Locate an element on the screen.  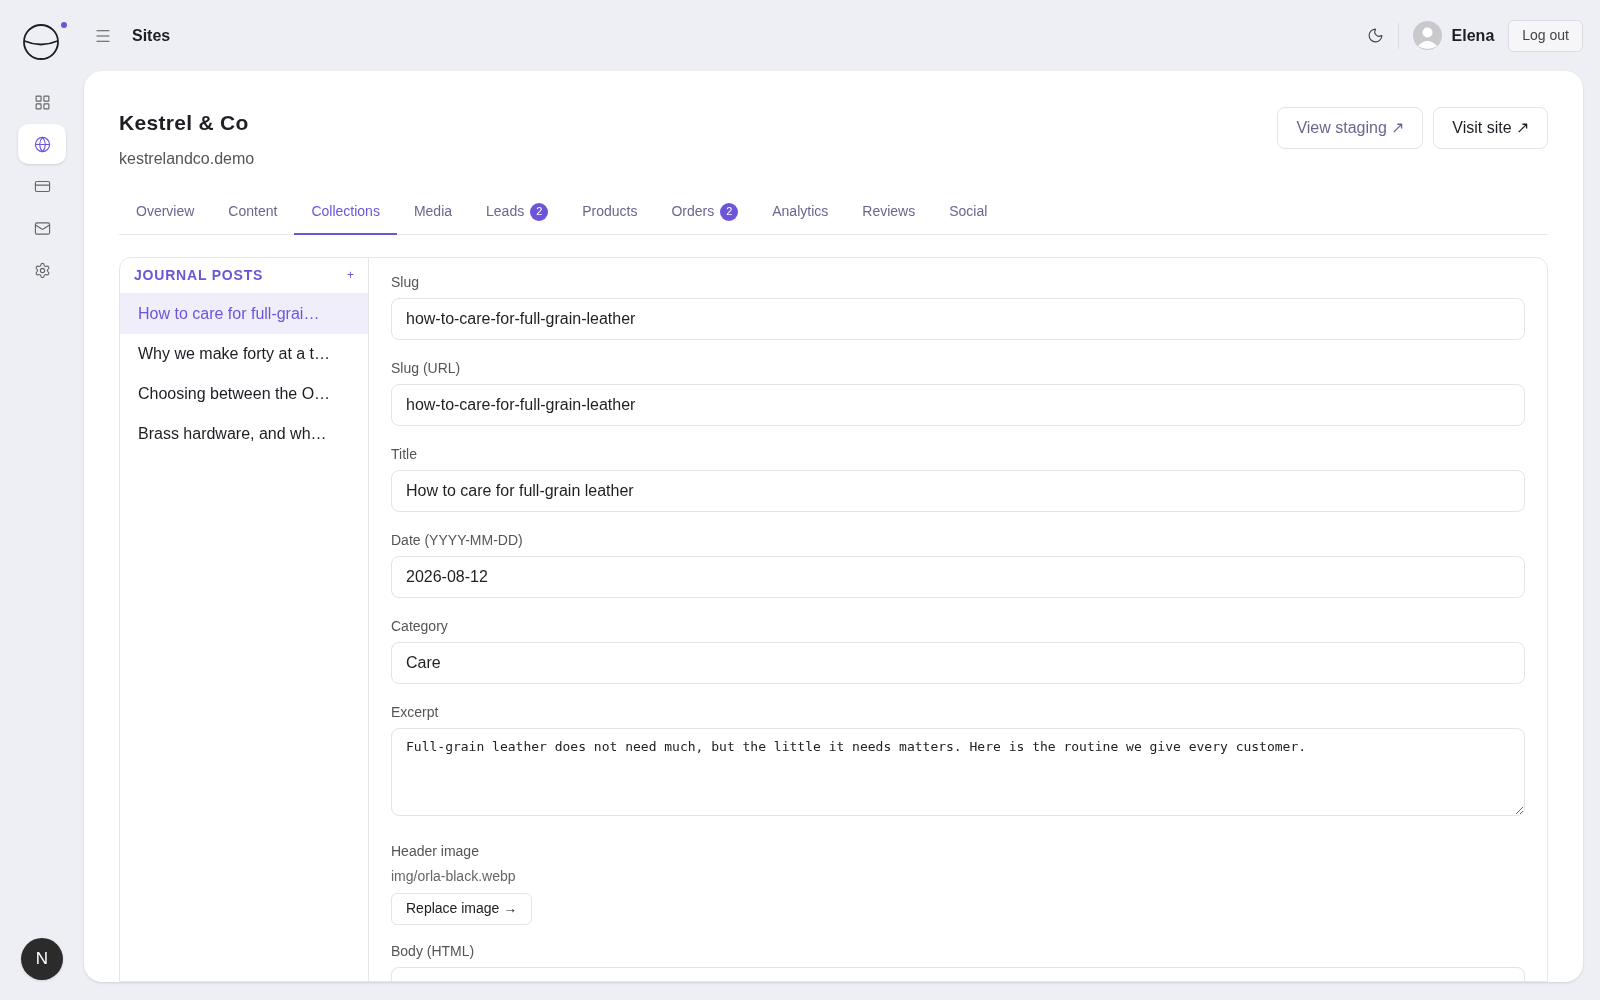
tab: Leads 2 is located at coordinates (517, 212).